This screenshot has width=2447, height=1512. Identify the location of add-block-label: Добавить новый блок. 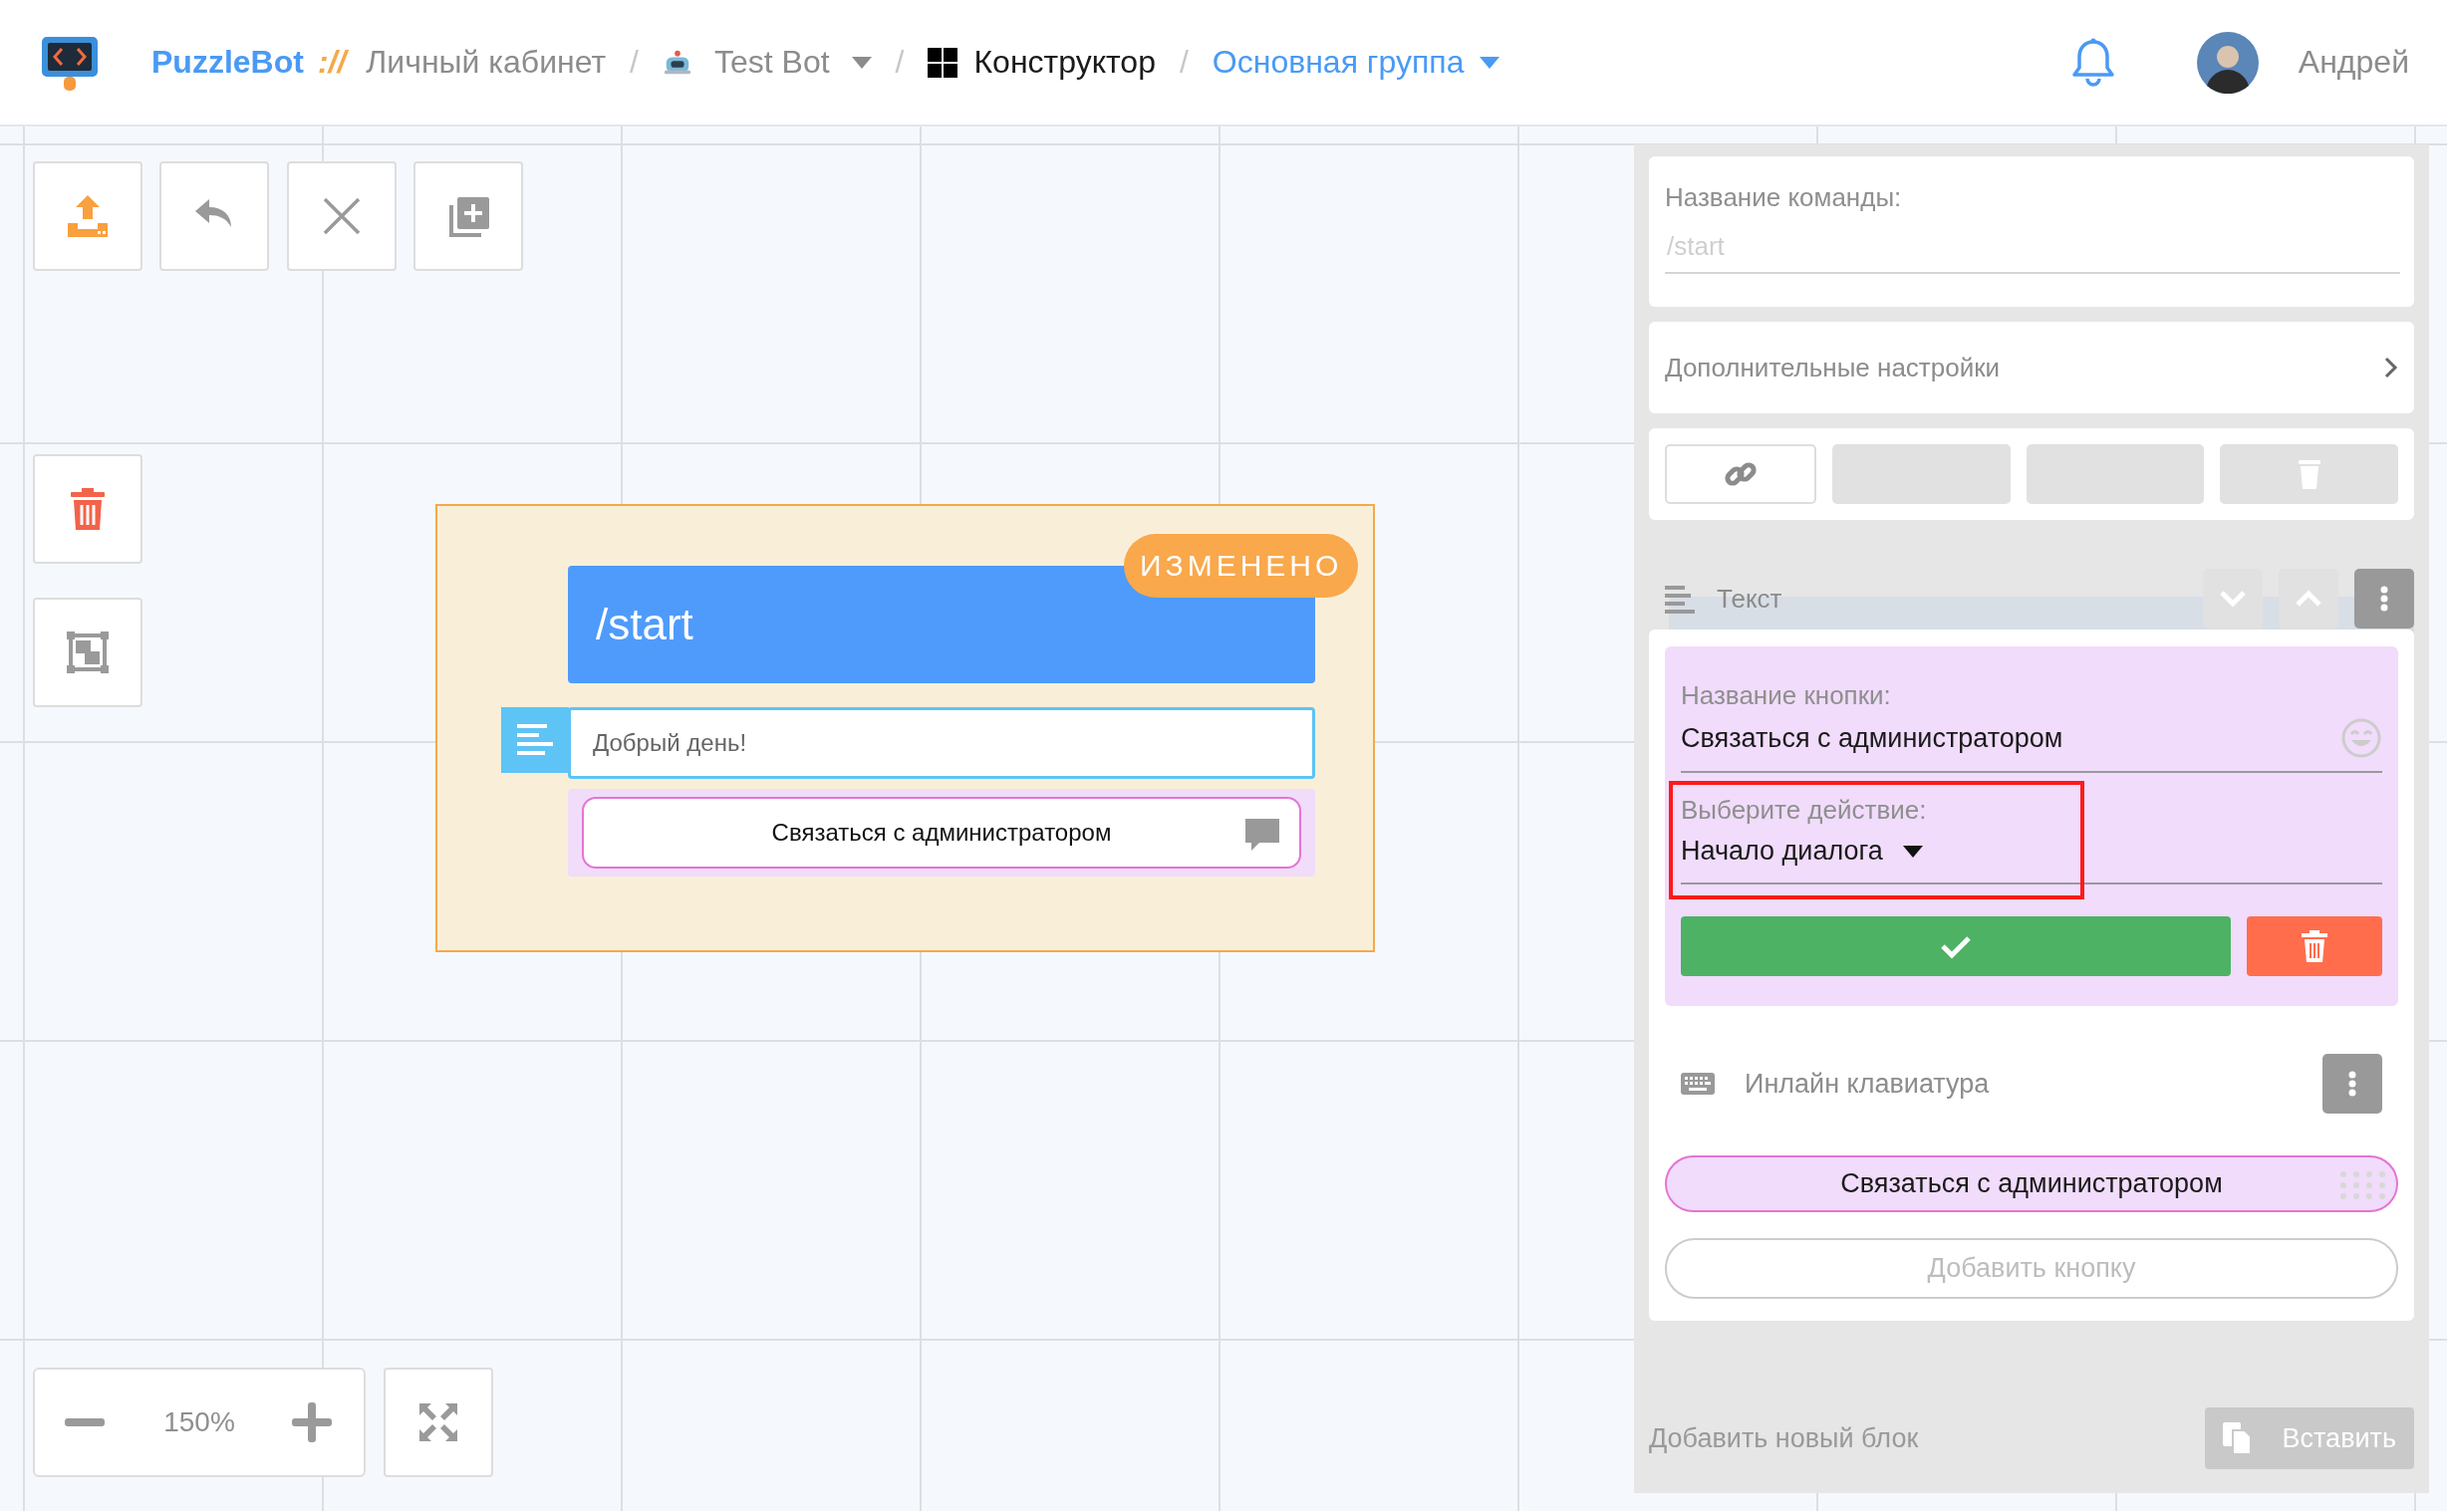
(1784, 1438).